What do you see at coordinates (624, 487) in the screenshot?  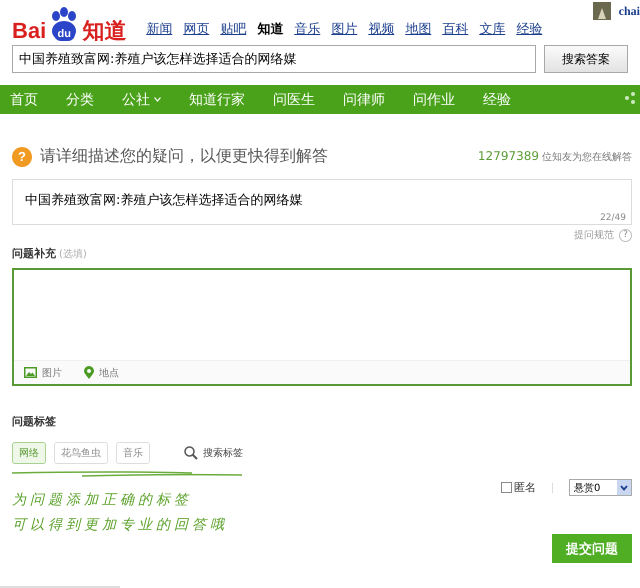 I see `chevron-down-icon` at bounding box center [624, 487].